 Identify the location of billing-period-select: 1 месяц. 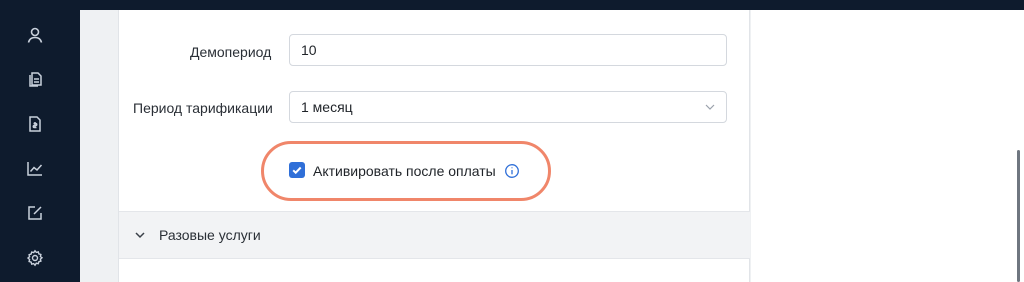
(508, 107).